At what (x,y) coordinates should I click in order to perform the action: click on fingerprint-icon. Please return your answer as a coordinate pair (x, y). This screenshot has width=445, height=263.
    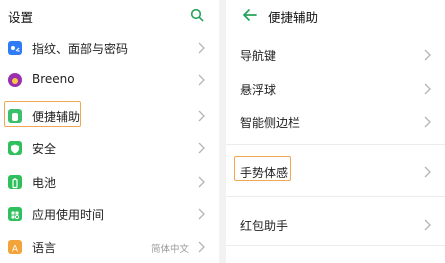
    Looking at the image, I should click on (15, 48).